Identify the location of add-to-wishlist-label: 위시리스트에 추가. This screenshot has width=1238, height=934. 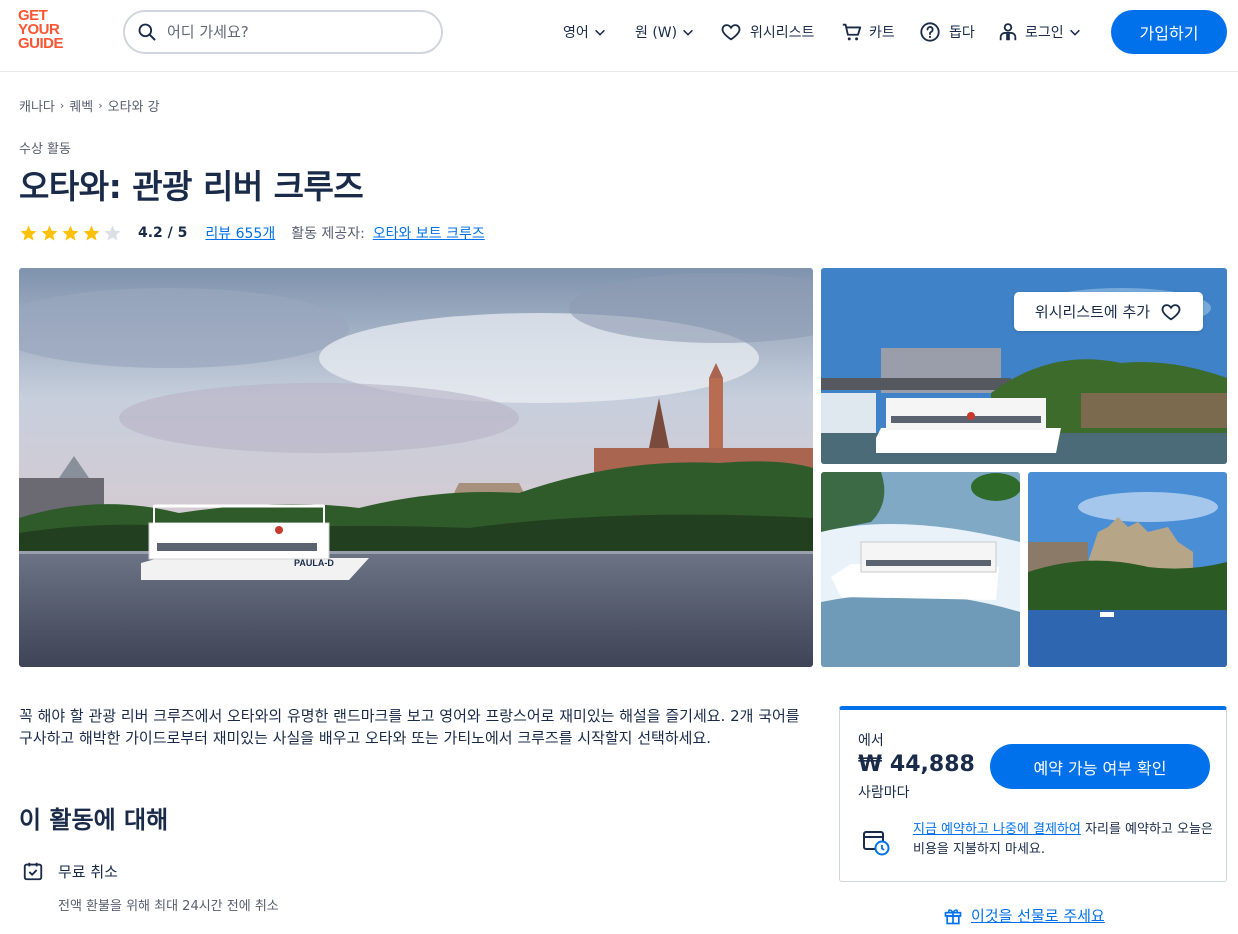
(1092, 312).